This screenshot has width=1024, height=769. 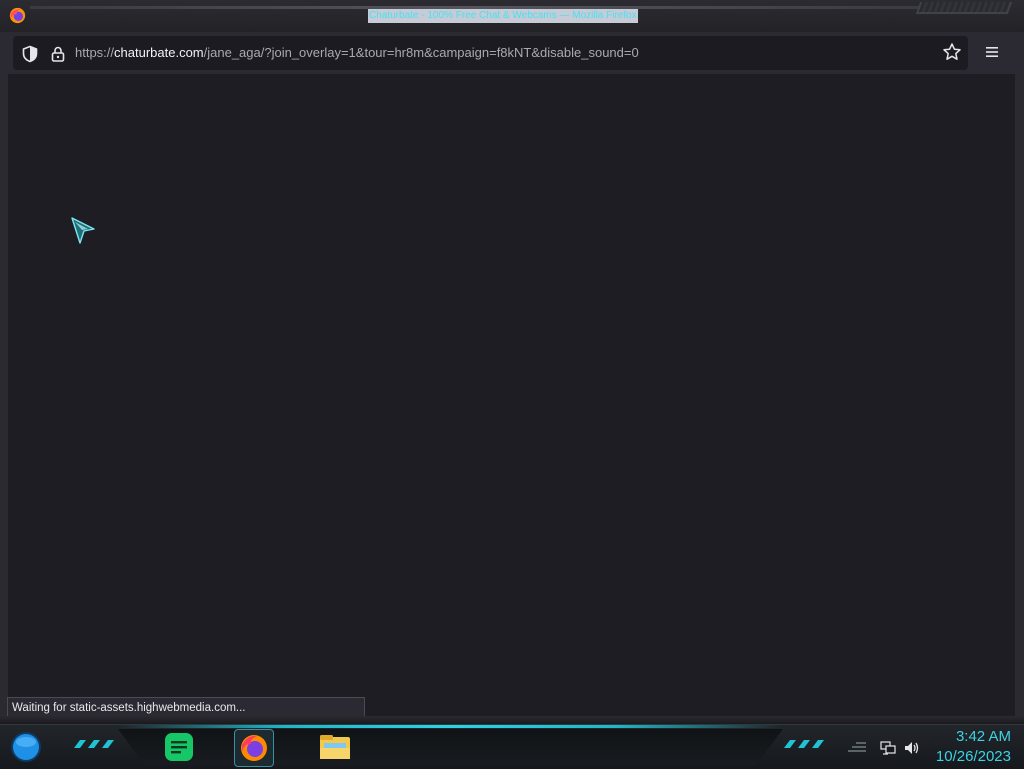 I want to click on clock-time: 3:42 AM, so click(x=983, y=736).